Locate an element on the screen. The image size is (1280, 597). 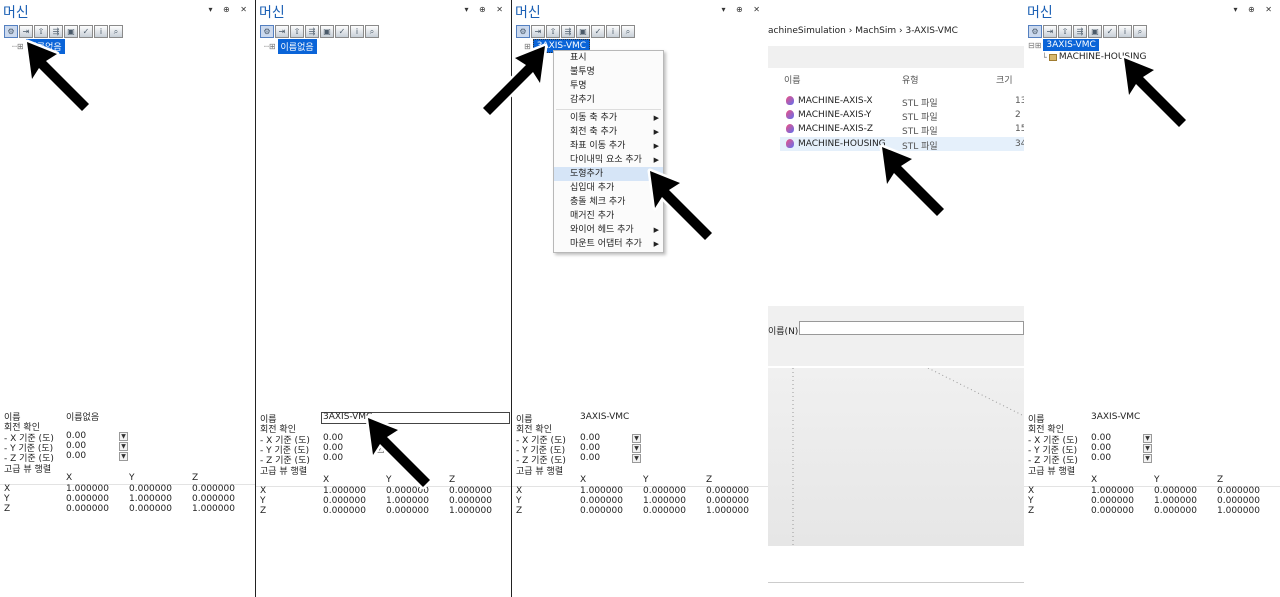
tree-root-node: ⊟⊞ 3AXIS-VMC is located at coordinates (1063, 45).